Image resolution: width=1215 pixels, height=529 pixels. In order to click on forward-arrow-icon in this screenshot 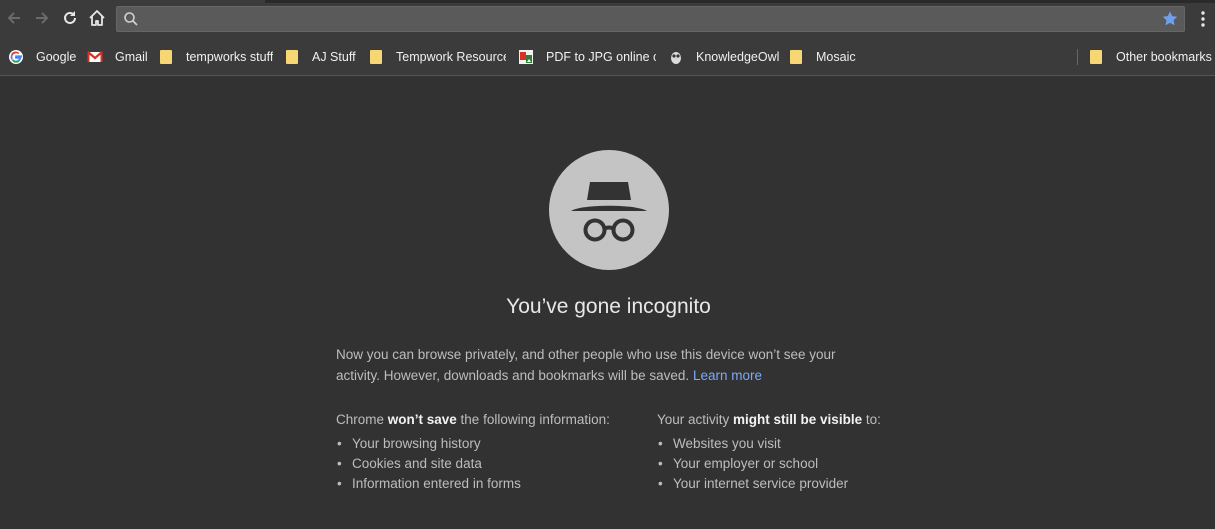, I will do `click(42, 18)`.